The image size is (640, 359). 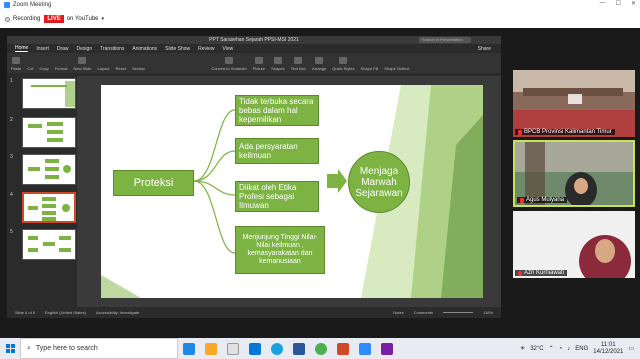 I want to click on smartart-label: Convert to SmartArt, so click(x=229, y=68).